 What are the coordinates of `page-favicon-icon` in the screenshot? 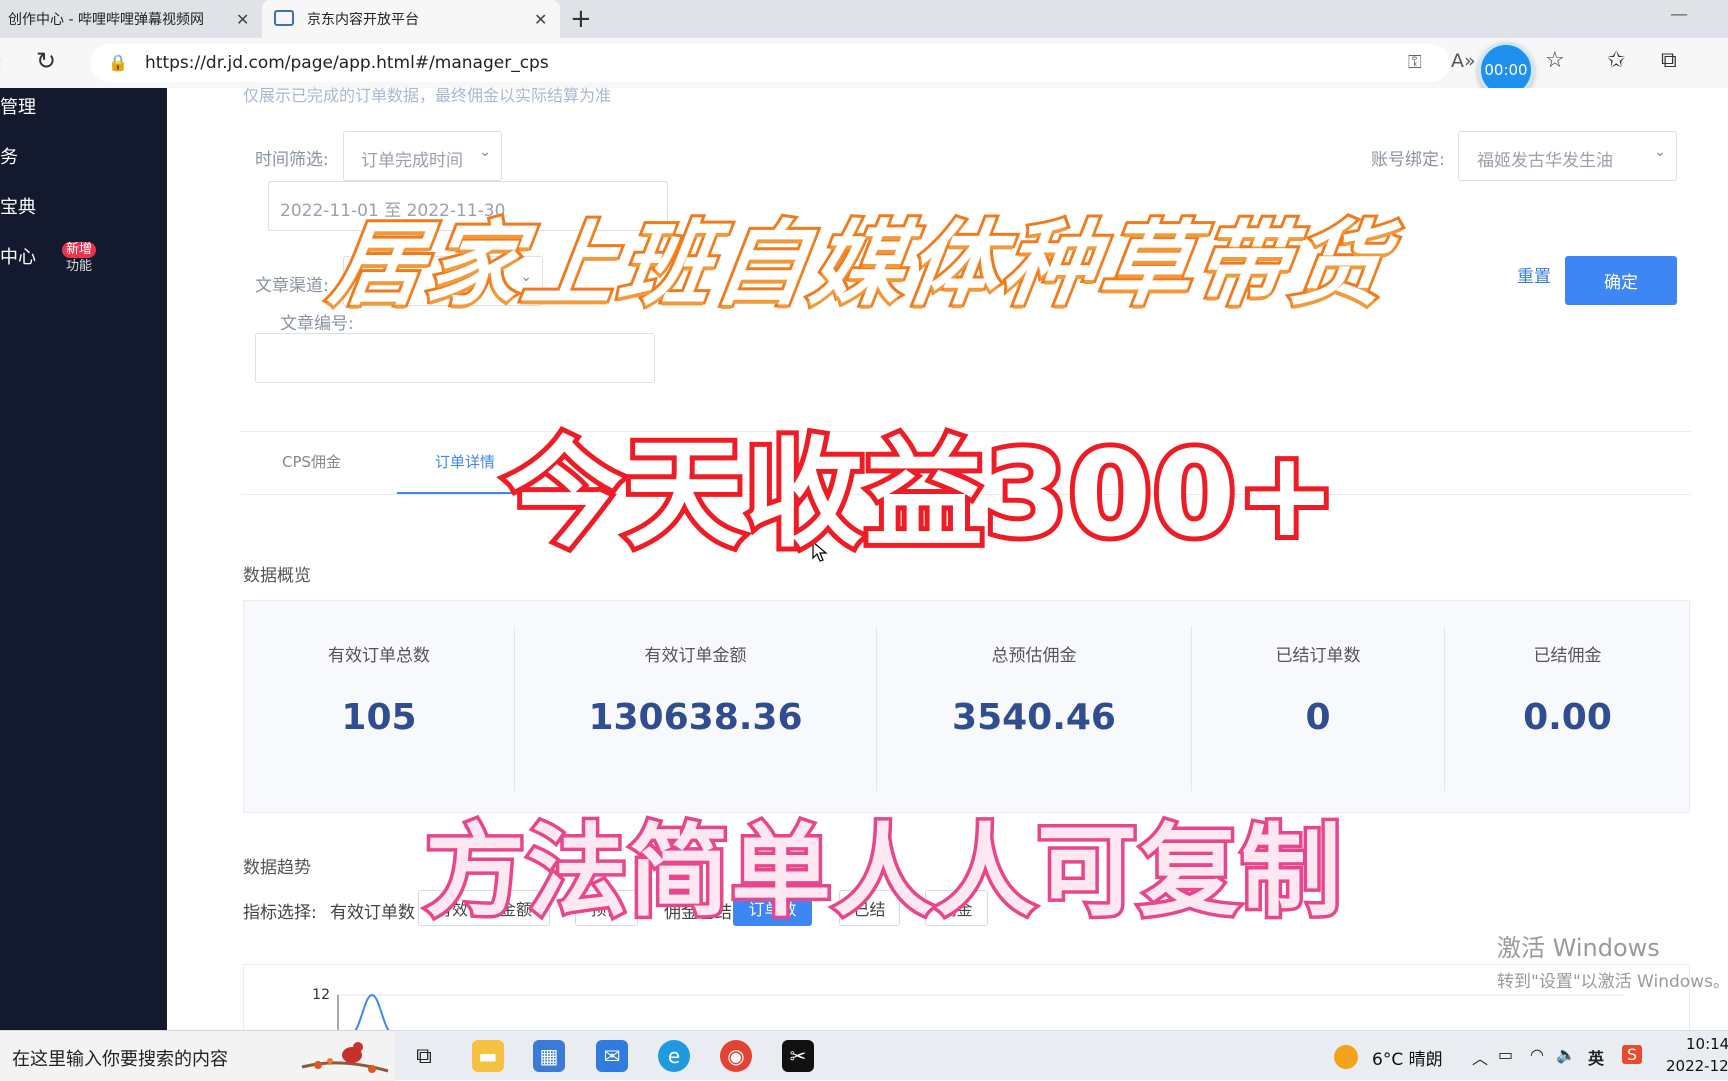 It's located at (284, 18).